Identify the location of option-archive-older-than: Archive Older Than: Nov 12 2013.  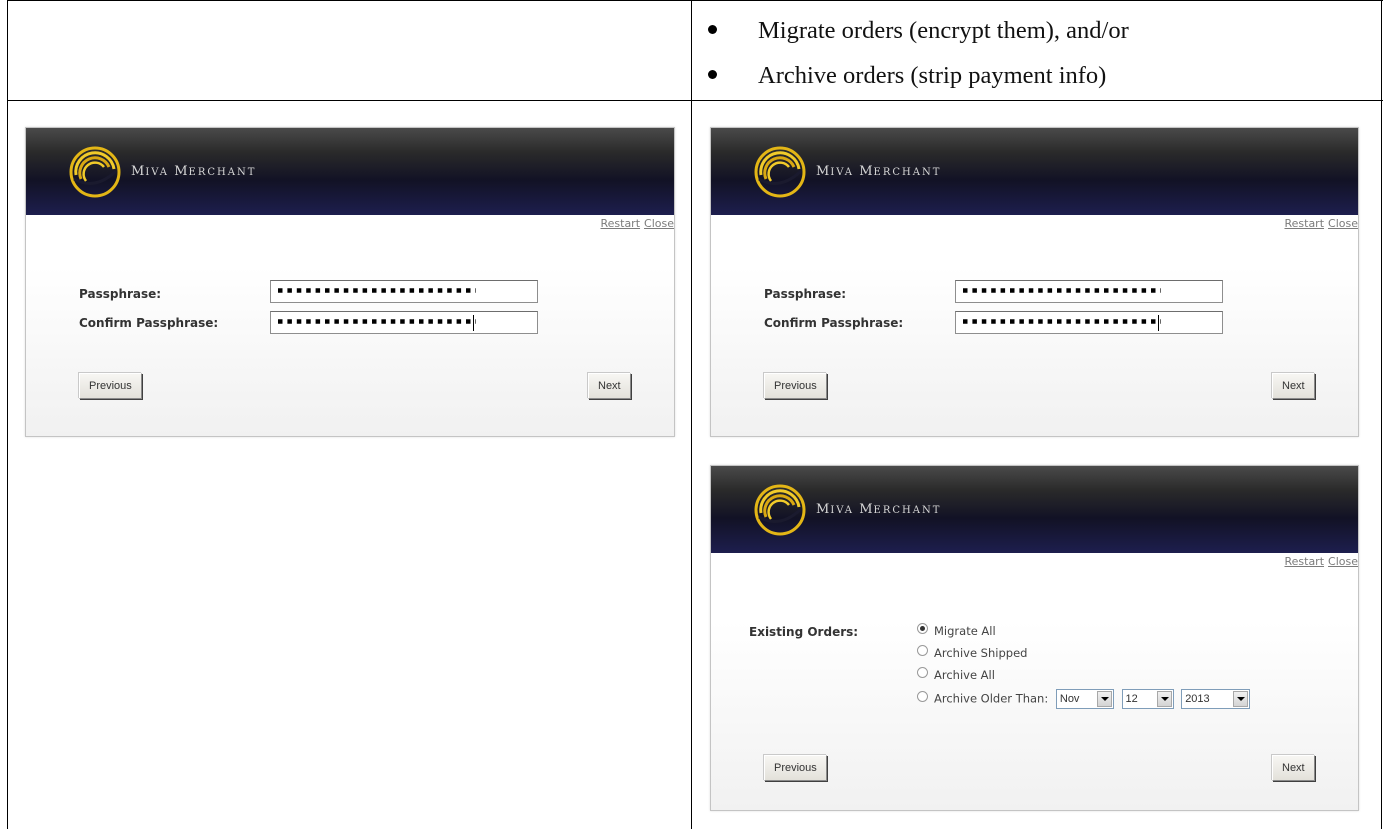
(1084, 699).